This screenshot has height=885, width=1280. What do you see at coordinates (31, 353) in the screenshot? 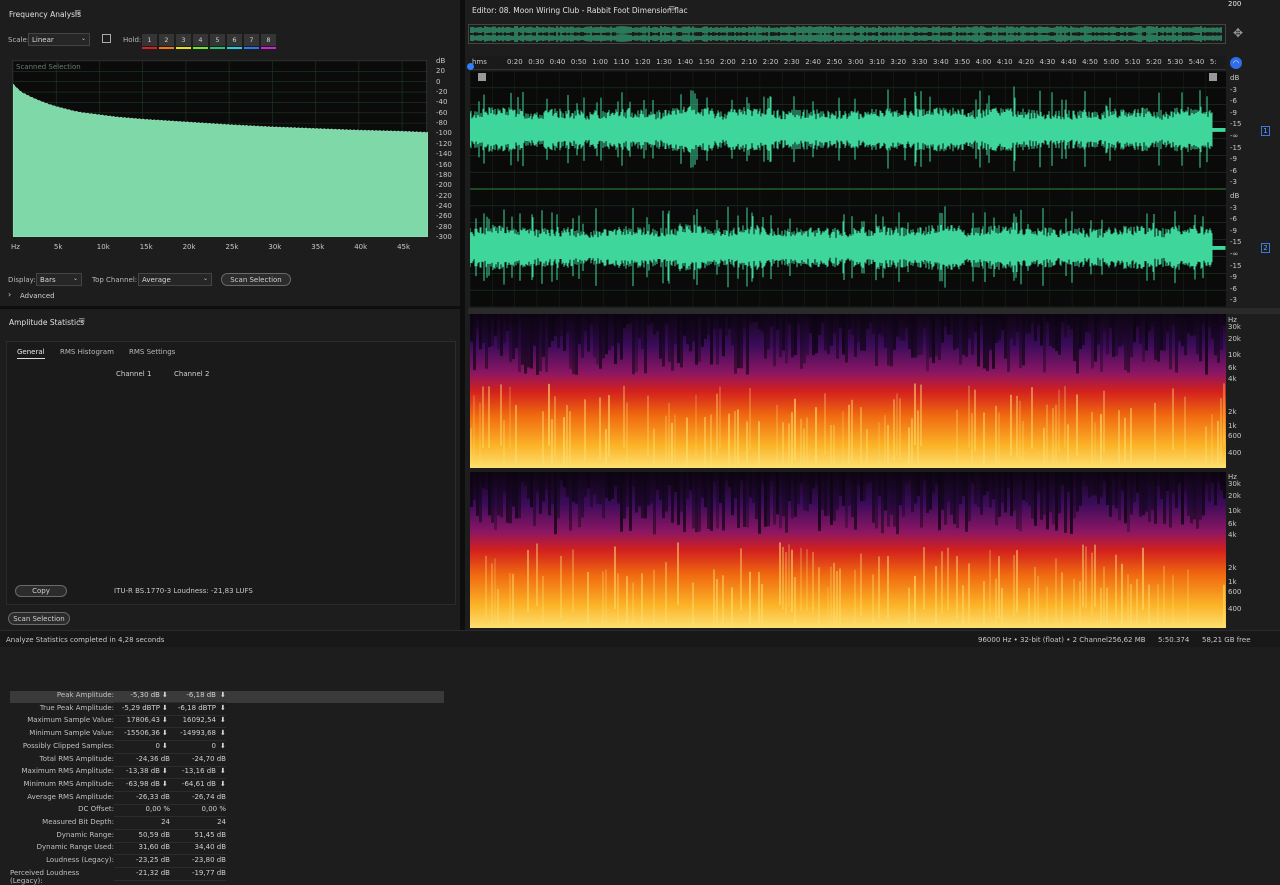
I see `tab-general: General` at bounding box center [31, 353].